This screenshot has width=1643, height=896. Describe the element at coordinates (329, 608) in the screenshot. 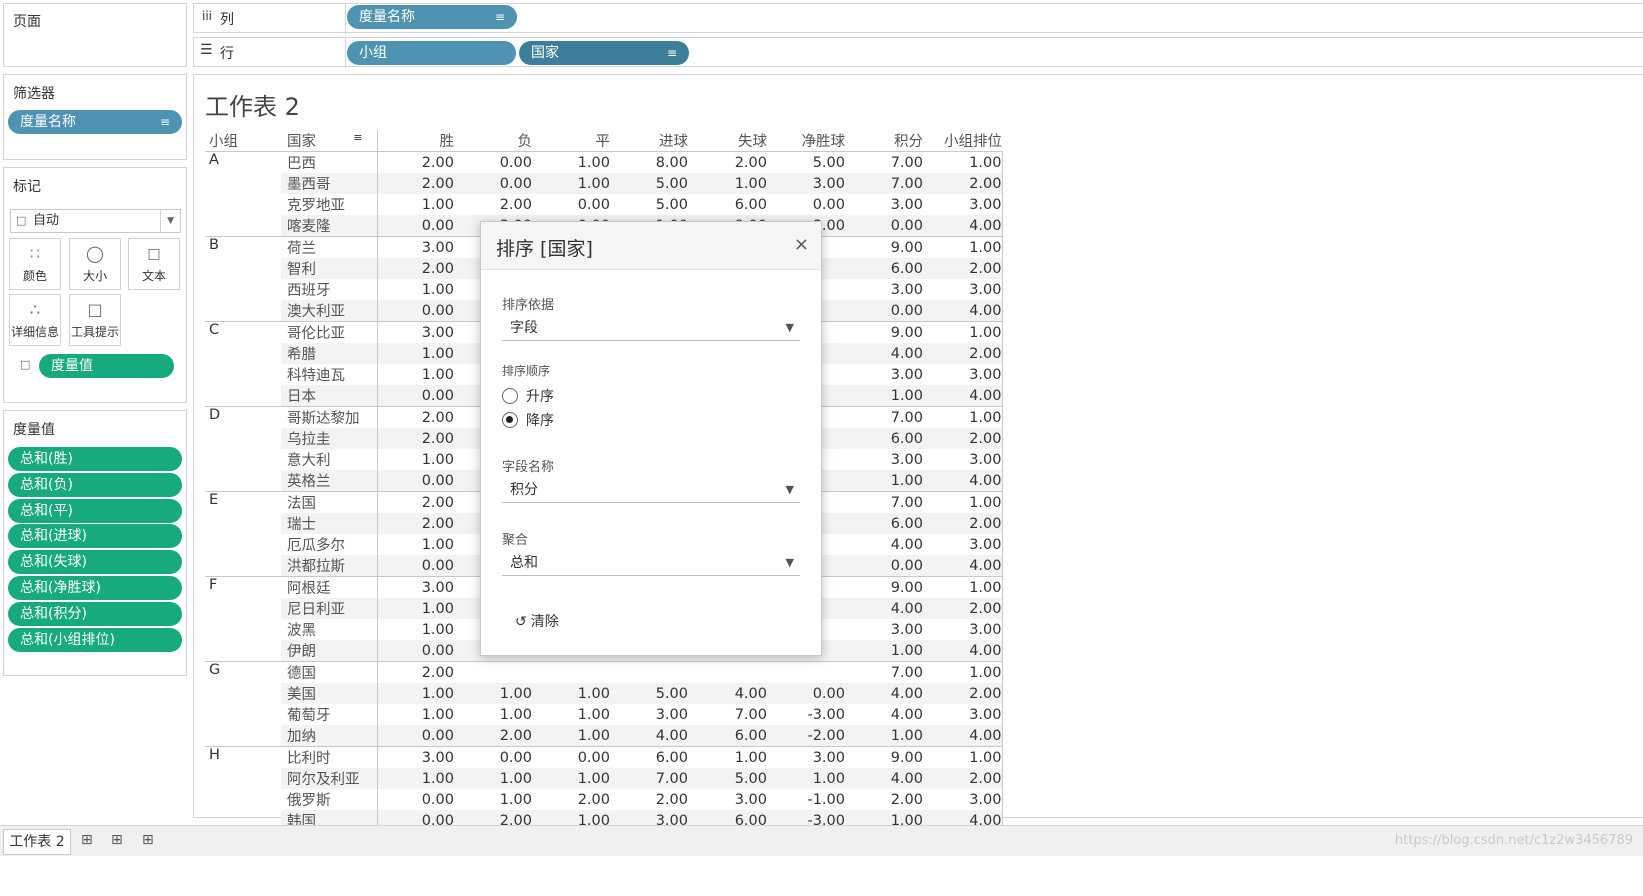

I see `country-cell: 尼日利亚` at that location.